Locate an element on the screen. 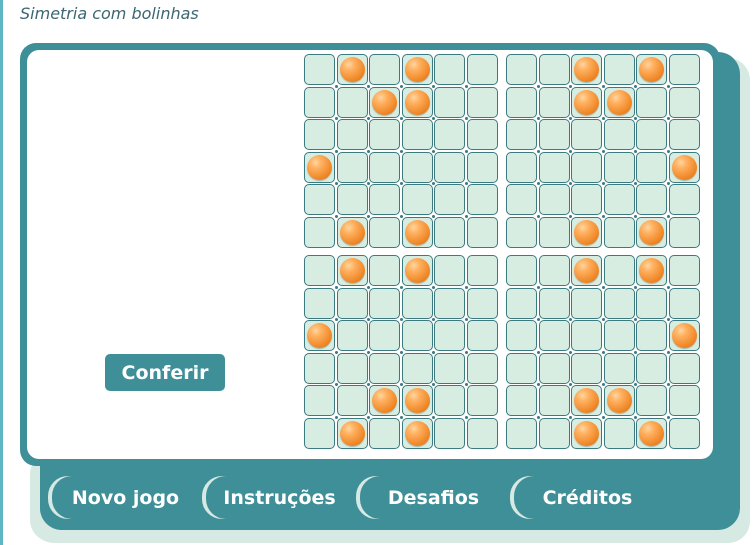  tab-new-game: Novo jogo is located at coordinates (125, 497).